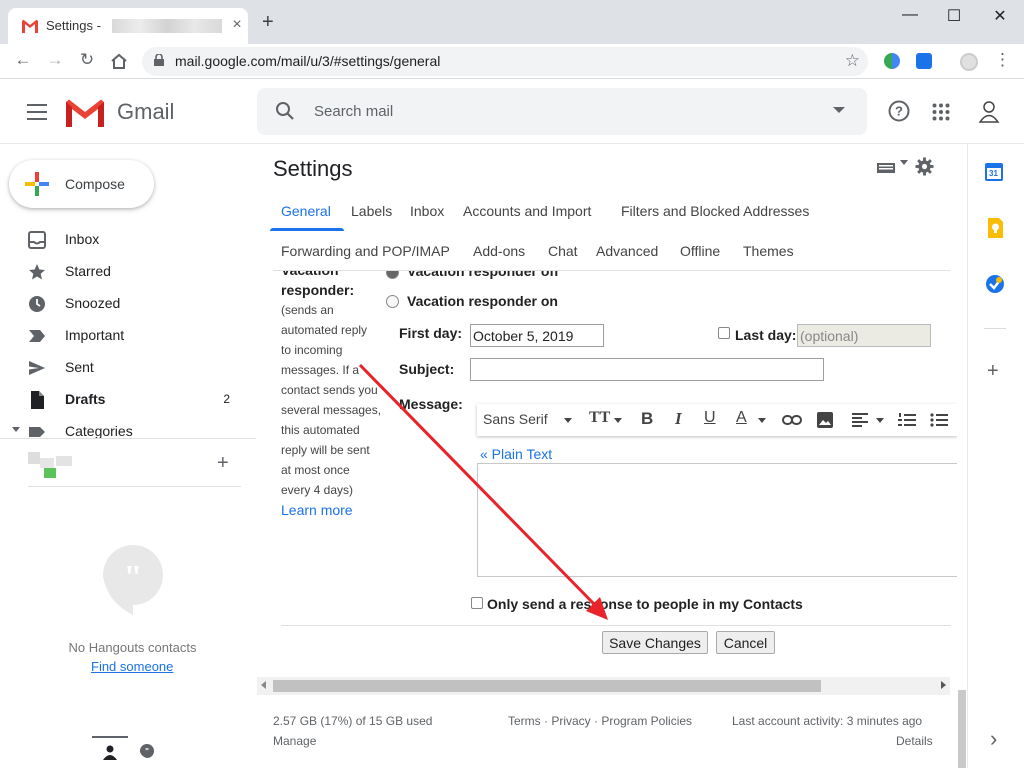  Describe the element at coordinates (81, 184) in the screenshot. I see `compose-button: Compose` at that location.